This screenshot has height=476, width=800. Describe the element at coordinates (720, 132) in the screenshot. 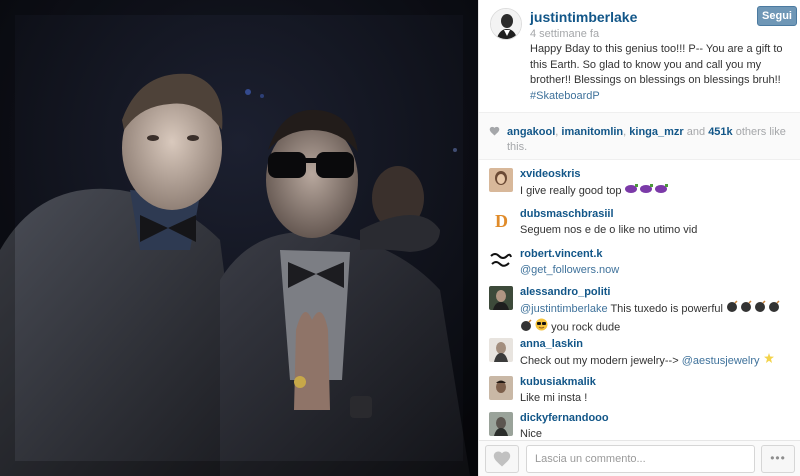

I see `likes-count: 451k` at that location.